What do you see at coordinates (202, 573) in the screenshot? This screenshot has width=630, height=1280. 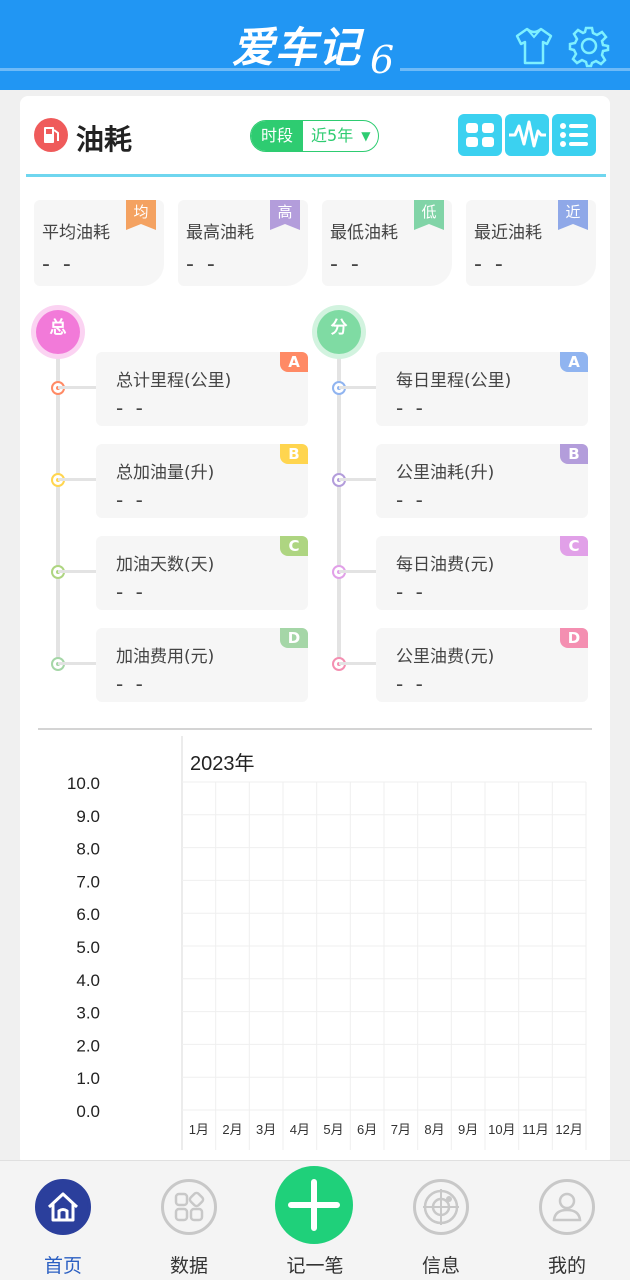 I see `refuel-days-box: 加油天数(天) - - C` at bounding box center [202, 573].